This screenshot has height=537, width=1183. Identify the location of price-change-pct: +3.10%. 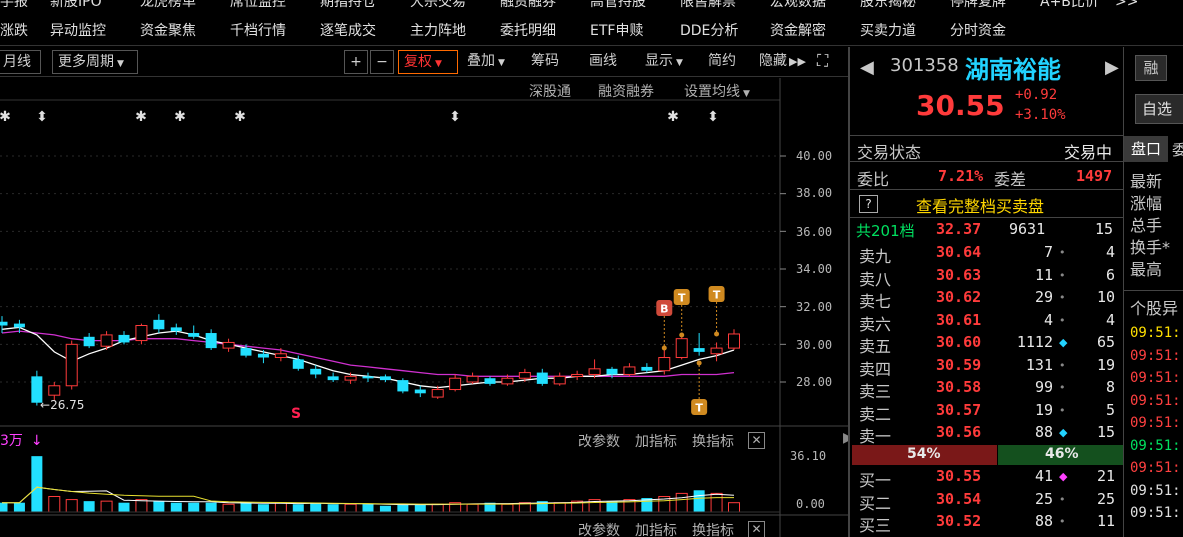
(1040, 115).